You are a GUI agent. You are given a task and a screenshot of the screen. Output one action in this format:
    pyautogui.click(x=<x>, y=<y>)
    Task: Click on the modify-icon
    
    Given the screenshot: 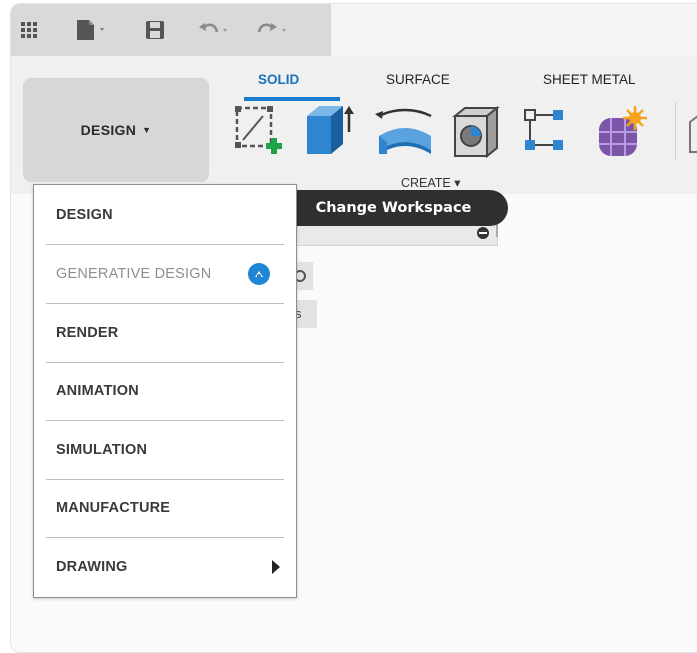 What is the action you would take?
    pyautogui.click(x=686, y=131)
    